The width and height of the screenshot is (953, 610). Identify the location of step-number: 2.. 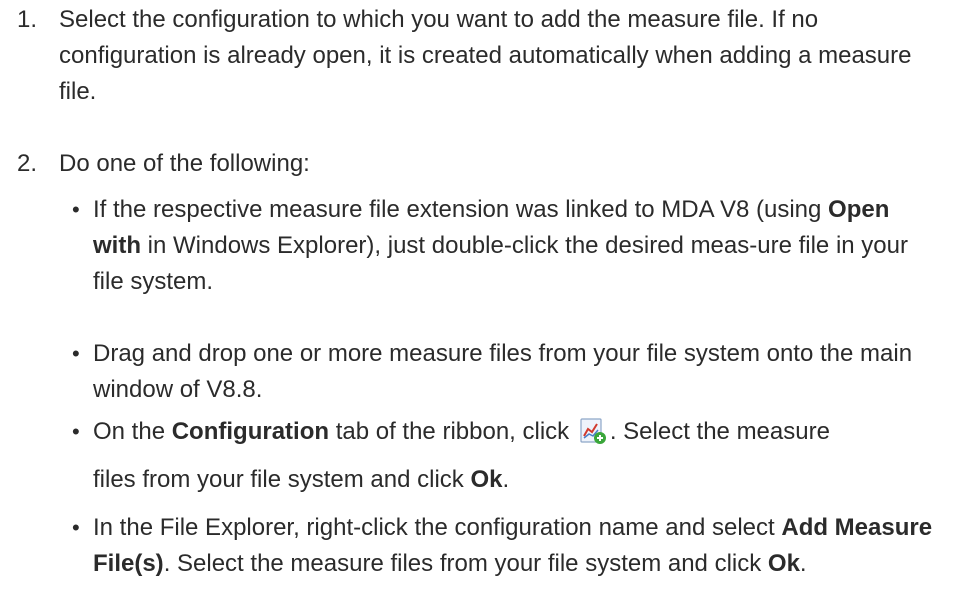
(27, 163).